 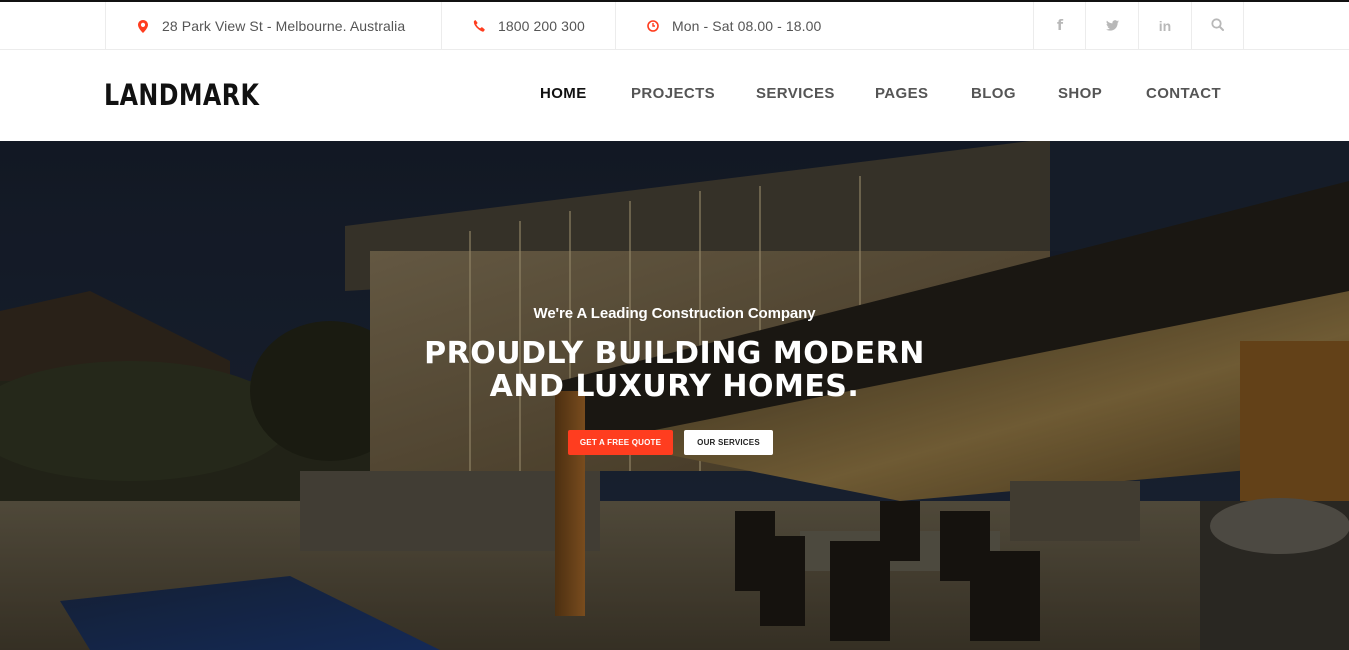 What do you see at coordinates (181, 95) in the screenshot?
I see `site-logo: LANDMARK` at bounding box center [181, 95].